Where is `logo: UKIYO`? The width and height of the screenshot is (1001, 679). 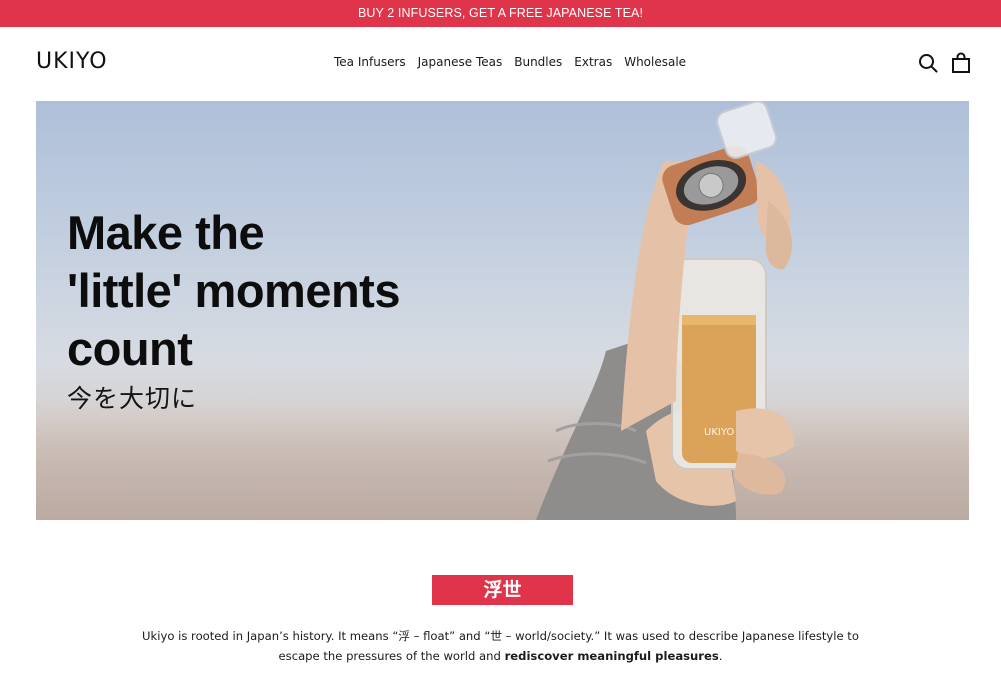 logo: UKIYO is located at coordinates (72, 61).